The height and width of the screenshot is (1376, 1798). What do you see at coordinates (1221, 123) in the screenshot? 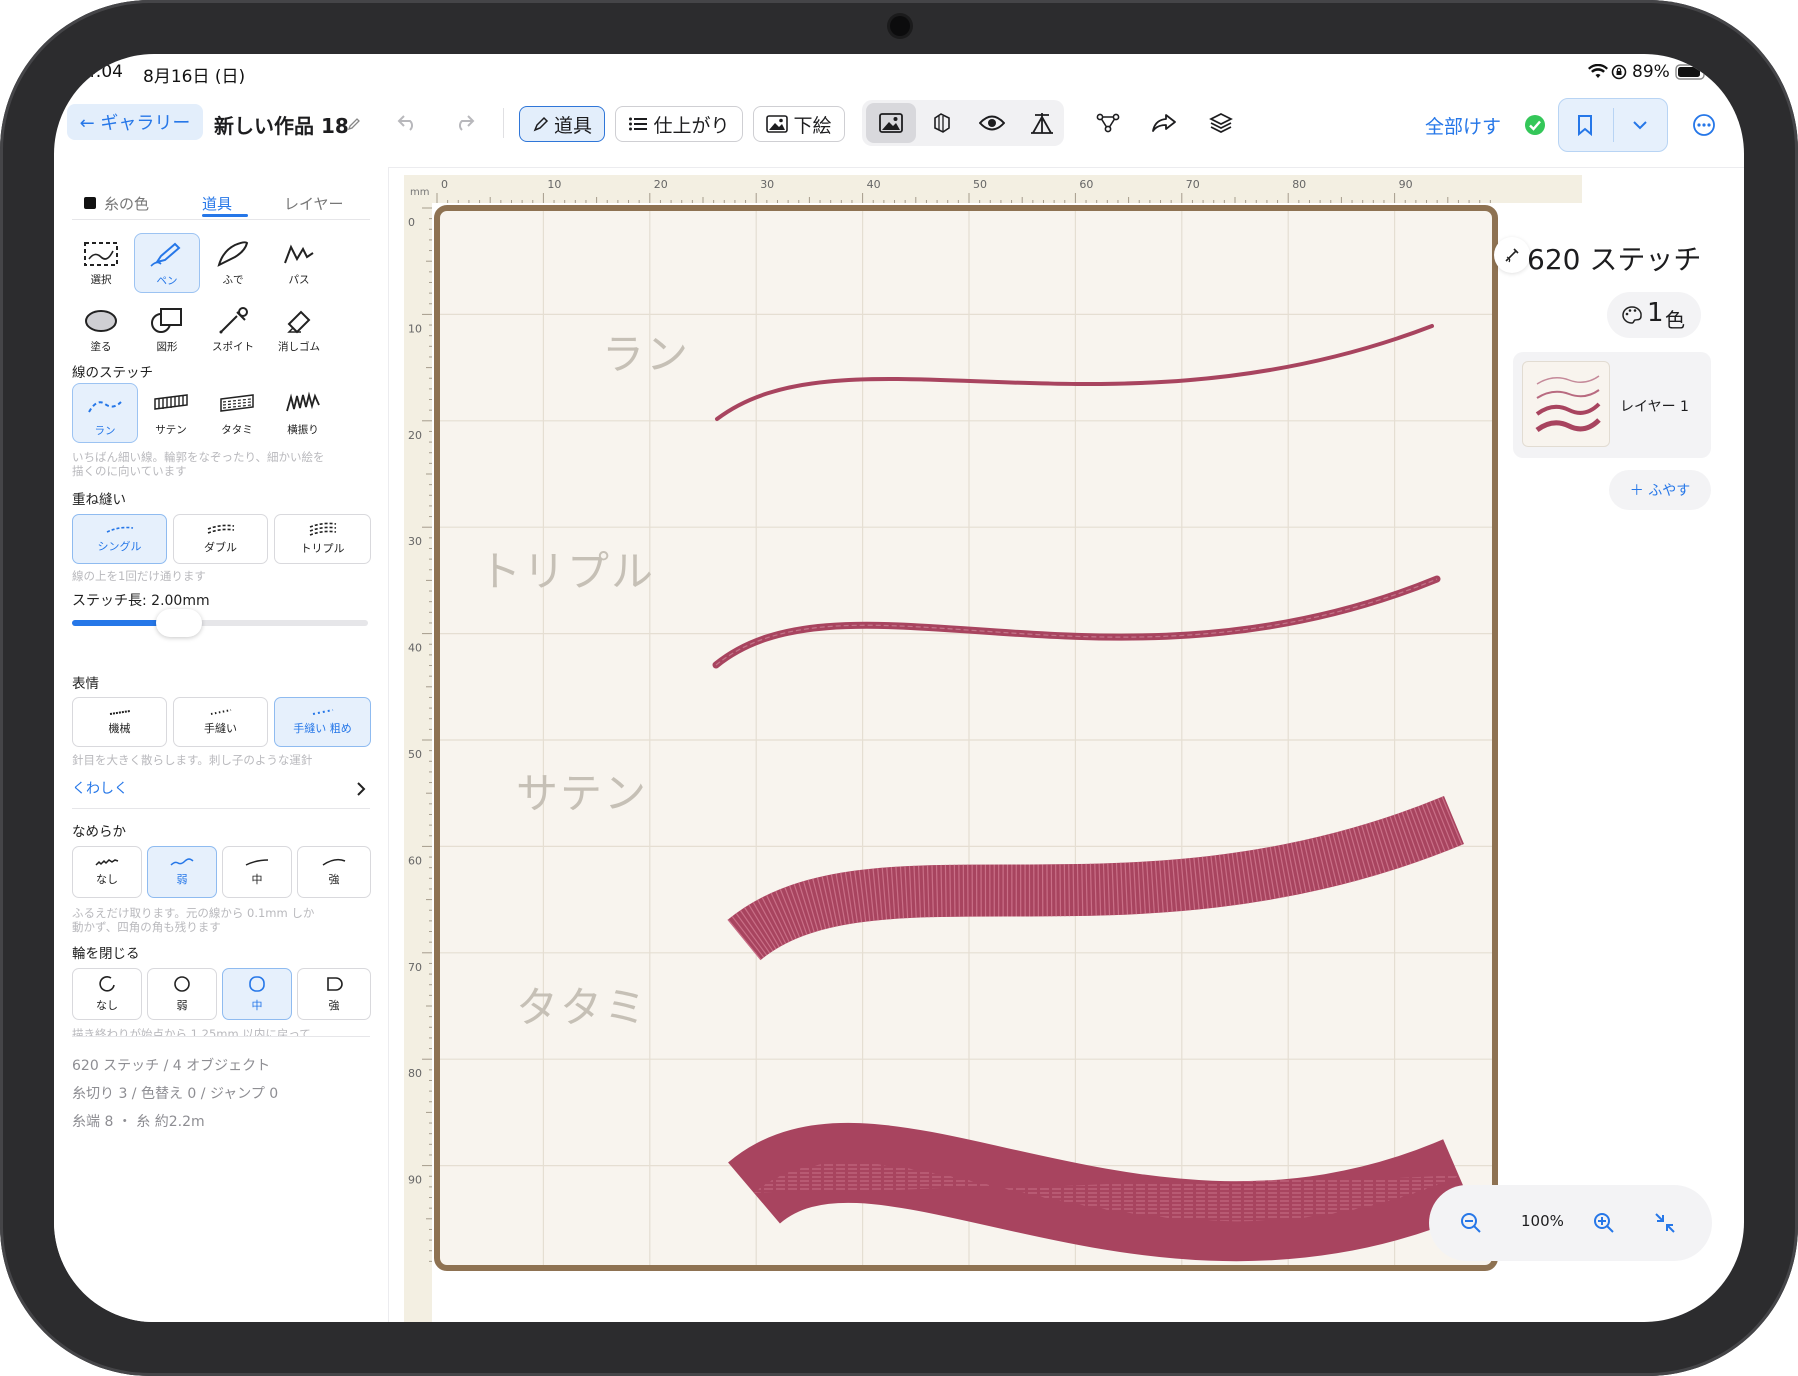
I see `layers-icon` at bounding box center [1221, 123].